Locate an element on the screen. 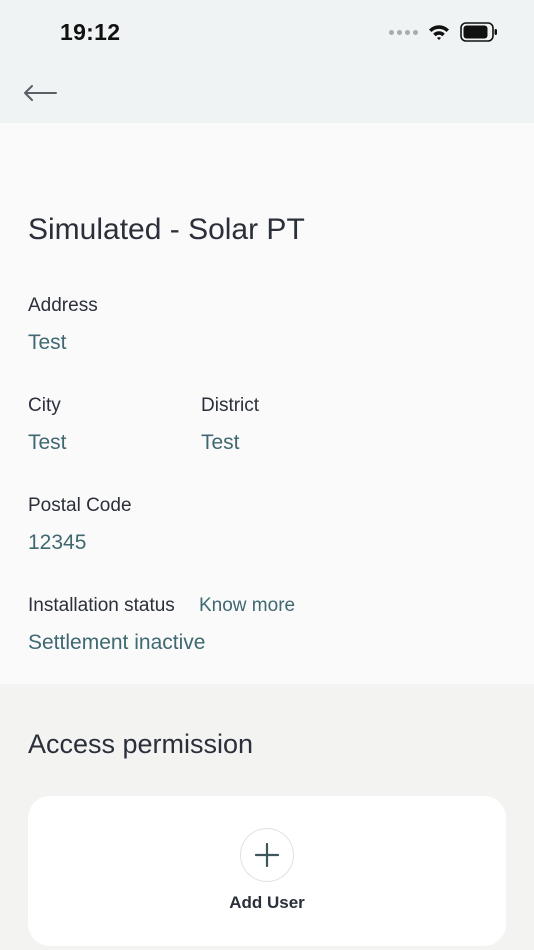 The width and height of the screenshot is (534, 950). add-user-button is located at coordinates (267, 855).